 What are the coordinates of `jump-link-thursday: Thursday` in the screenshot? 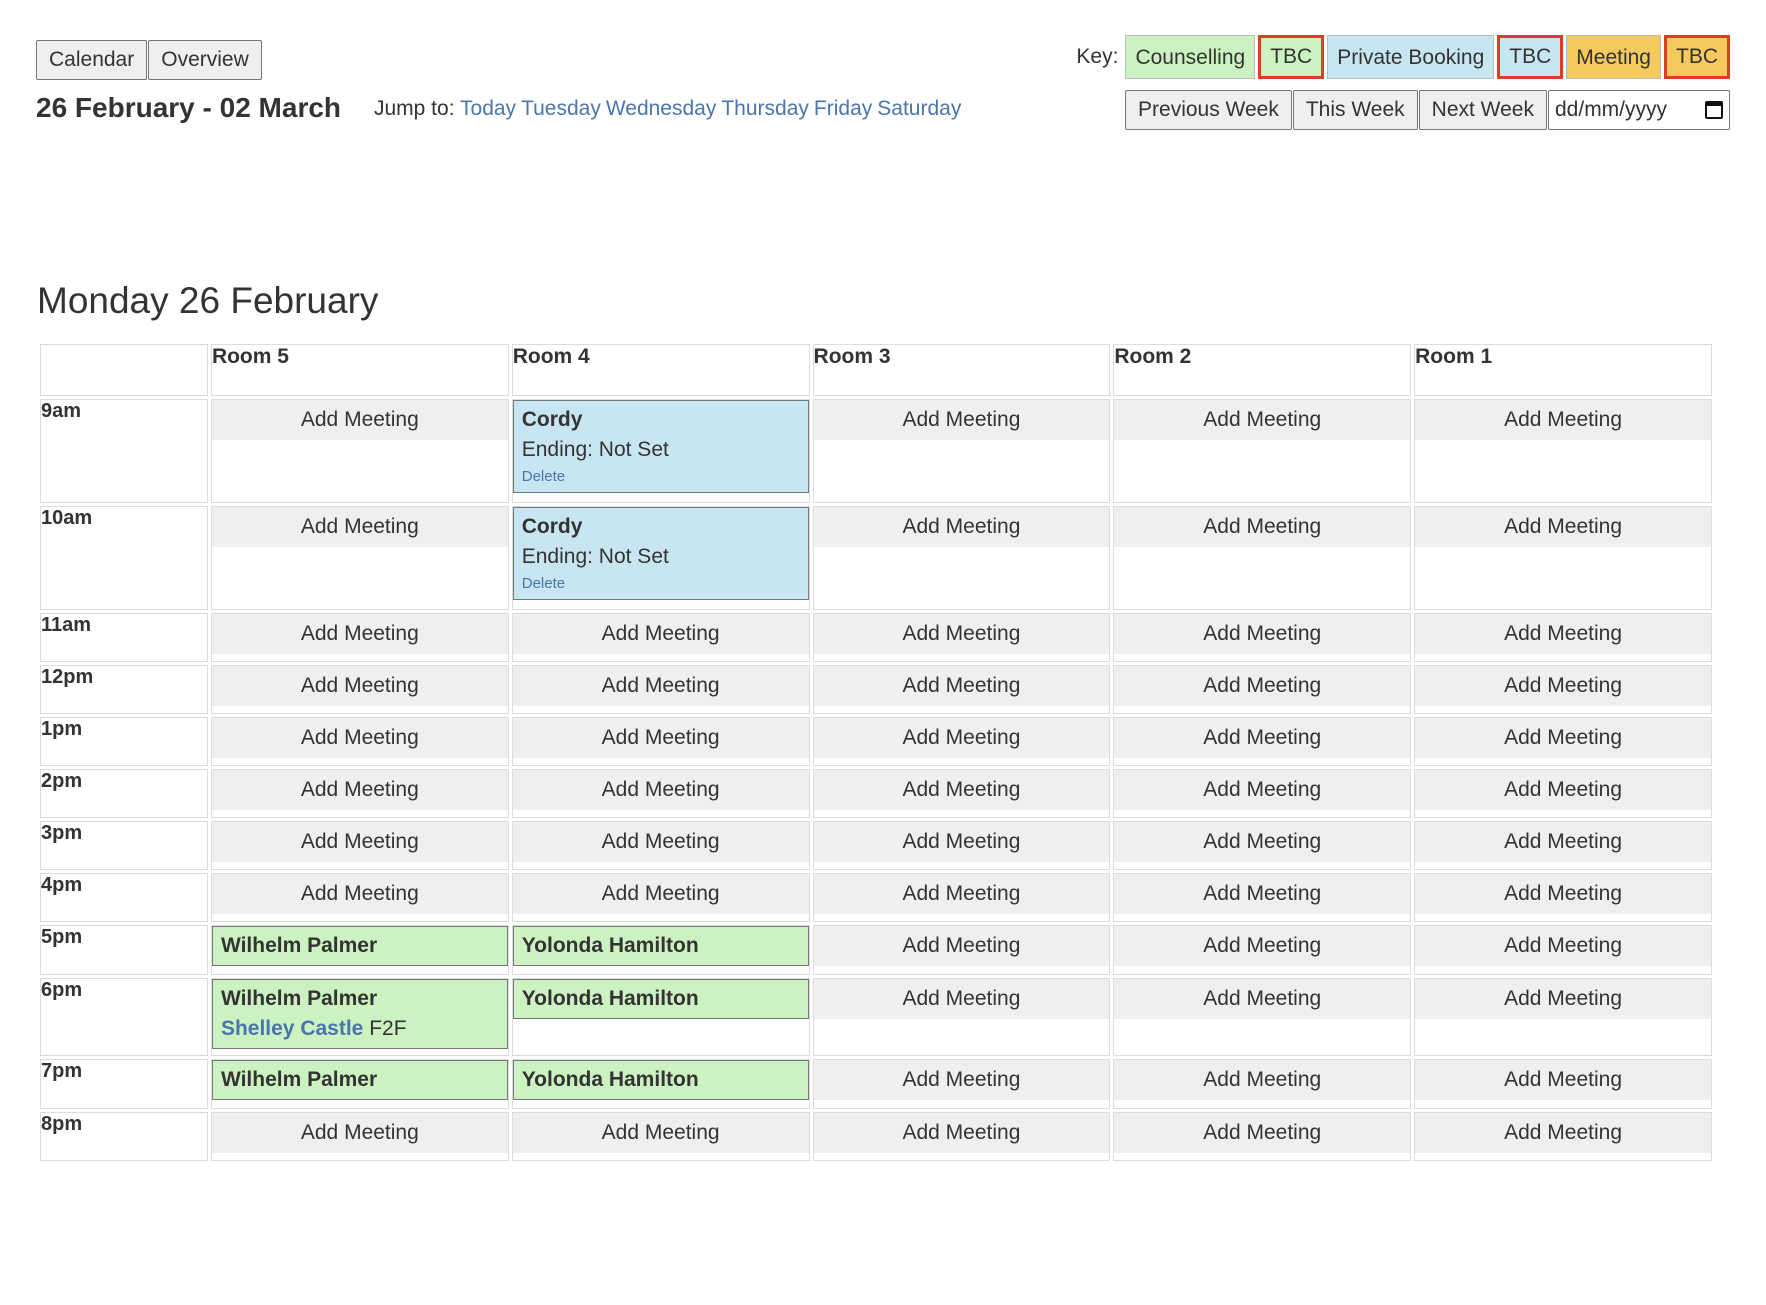 It's located at (765, 108).